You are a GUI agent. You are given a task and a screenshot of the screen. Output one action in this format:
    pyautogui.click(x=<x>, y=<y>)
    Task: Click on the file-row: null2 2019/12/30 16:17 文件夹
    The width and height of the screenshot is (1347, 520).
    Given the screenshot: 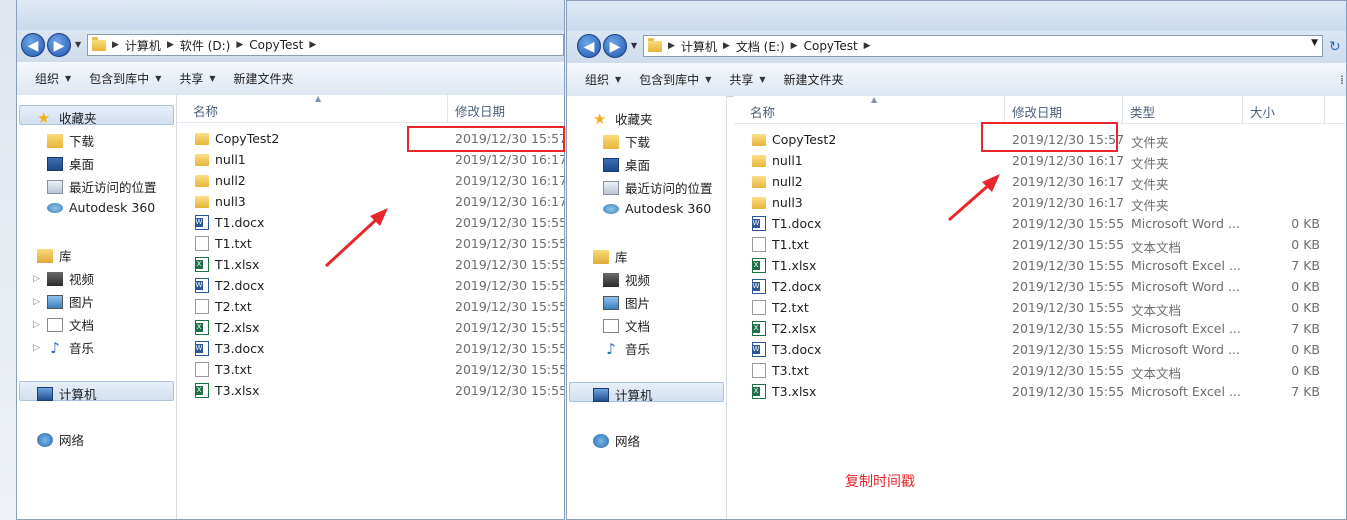 What is the action you would take?
    pyautogui.click(x=1040, y=181)
    